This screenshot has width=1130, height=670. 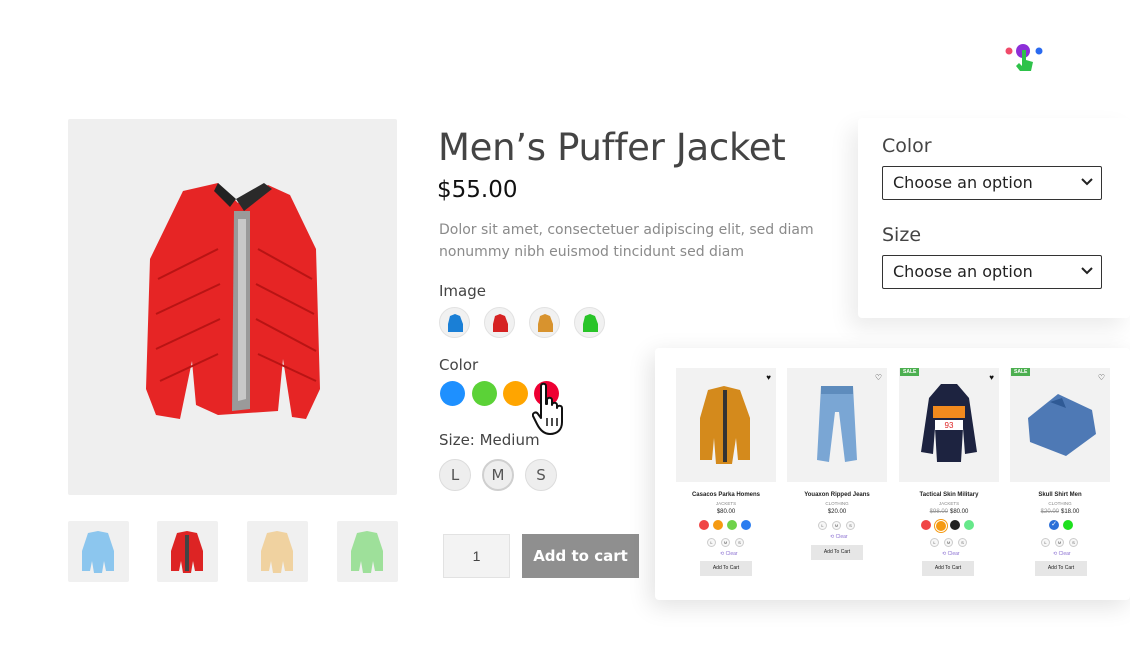 What do you see at coordinates (580, 556) in the screenshot?
I see `add-to-cart-button: Add to cart` at bounding box center [580, 556].